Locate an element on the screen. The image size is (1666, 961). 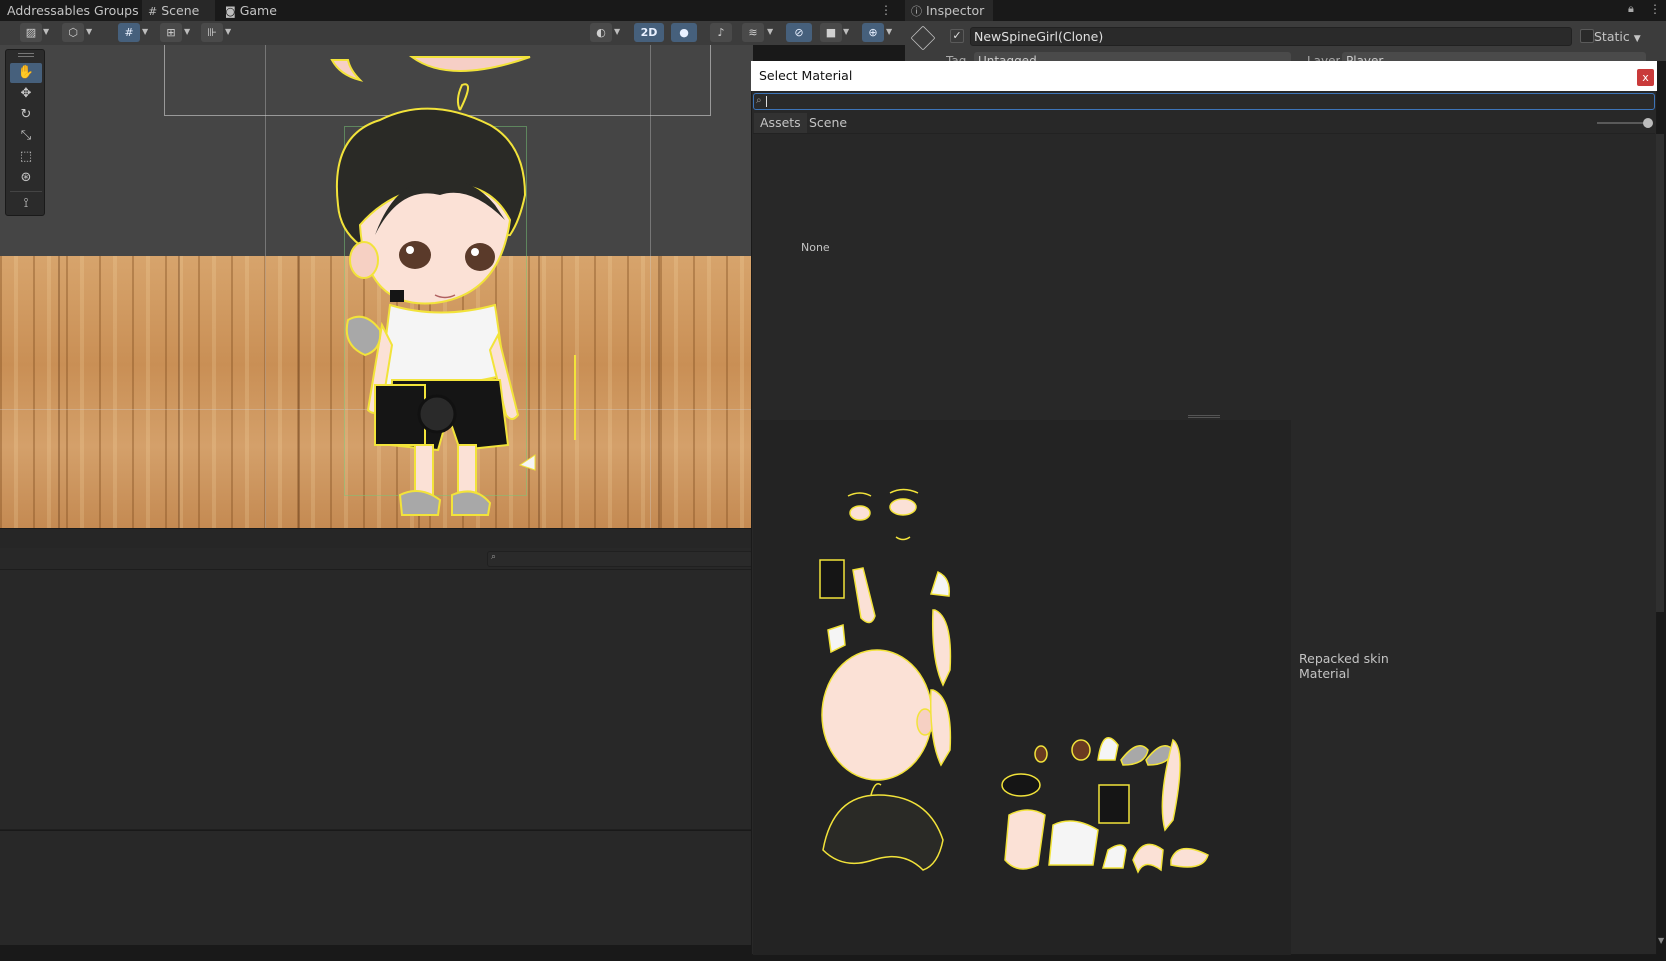
grid-snap-icon: # is located at coordinates (129, 32).